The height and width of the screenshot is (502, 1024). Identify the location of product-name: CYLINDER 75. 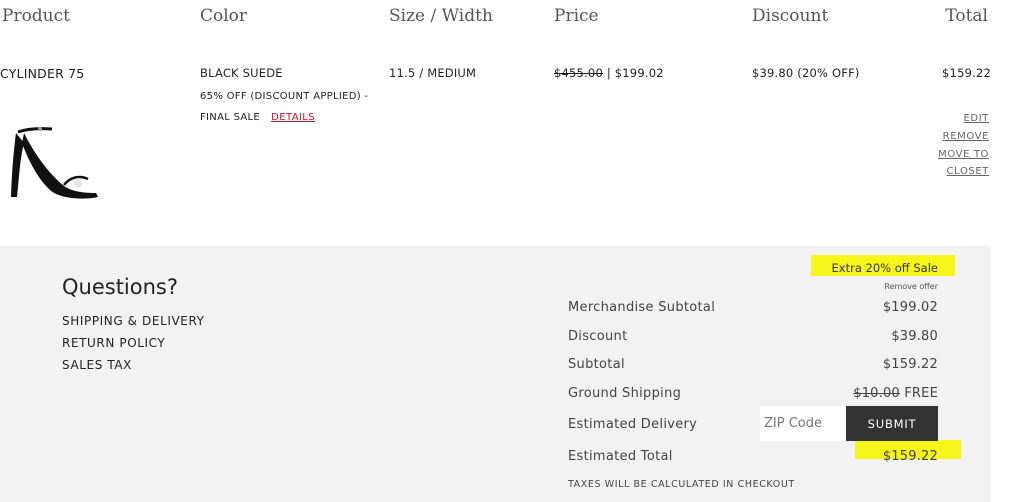
(42, 73).